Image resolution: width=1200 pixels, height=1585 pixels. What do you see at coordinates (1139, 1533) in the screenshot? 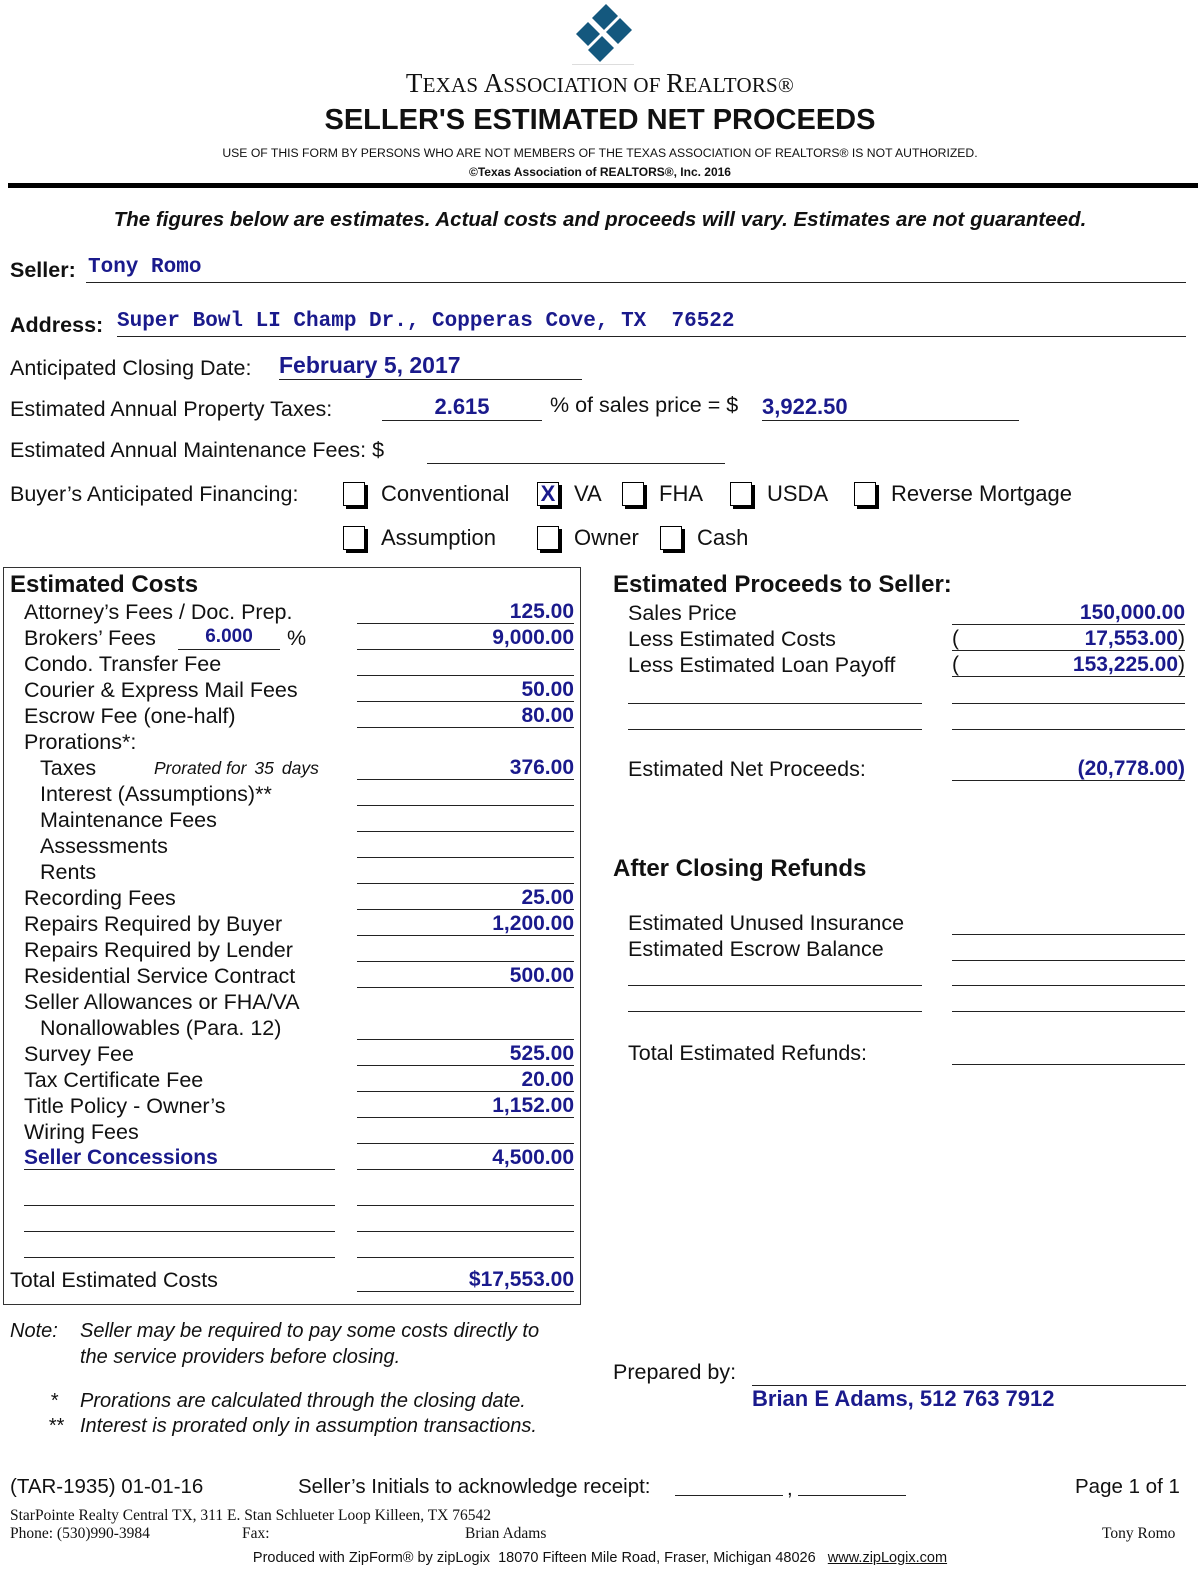
I see `client-name: Tony Romo` at bounding box center [1139, 1533].